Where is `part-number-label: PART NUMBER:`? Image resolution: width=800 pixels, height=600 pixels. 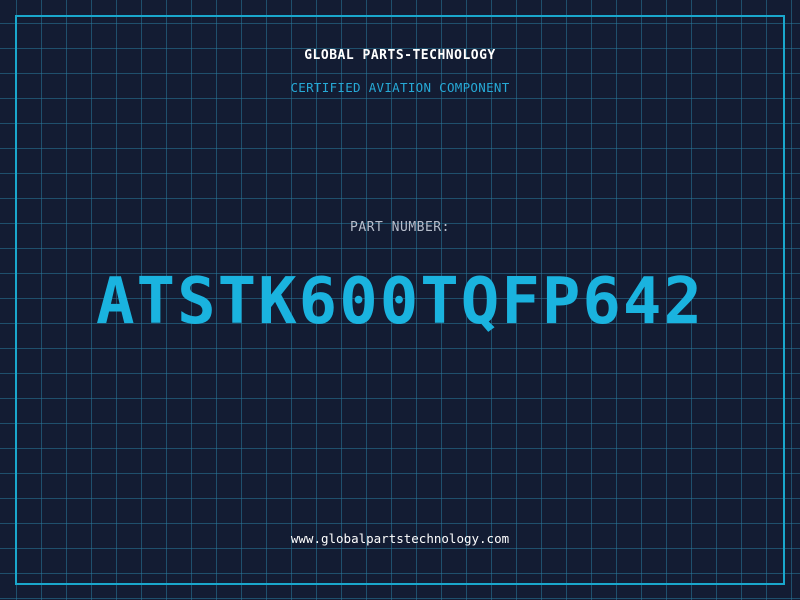 part-number-label: PART NUMBER: is located at coordinates (400, 227).